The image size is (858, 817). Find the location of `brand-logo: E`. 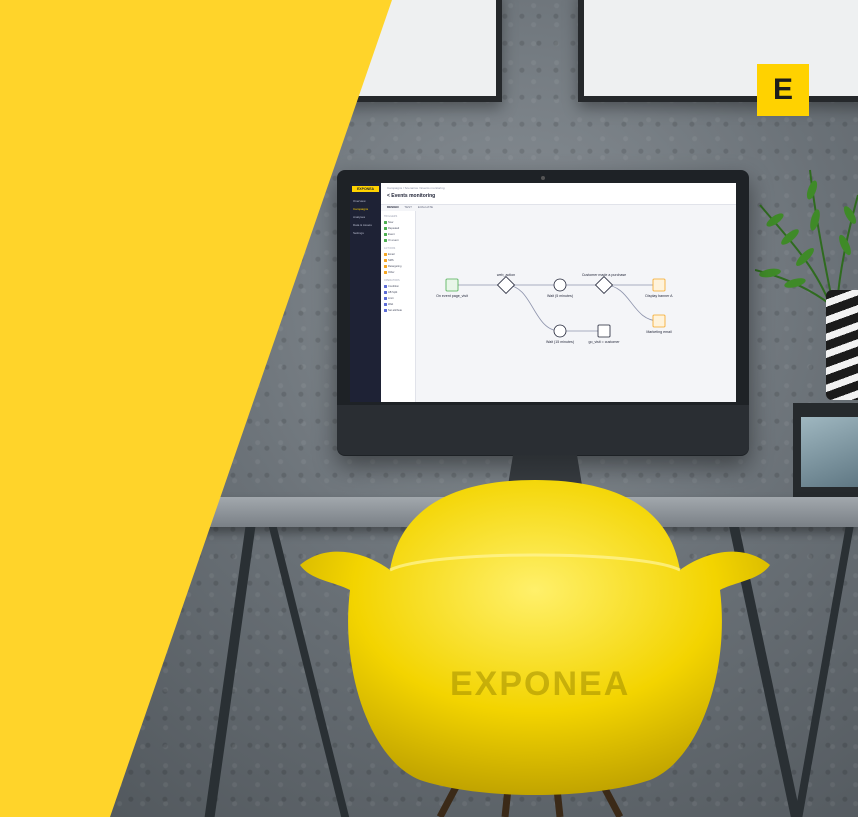

brand-logo: E is located at coordinates (783, 90).